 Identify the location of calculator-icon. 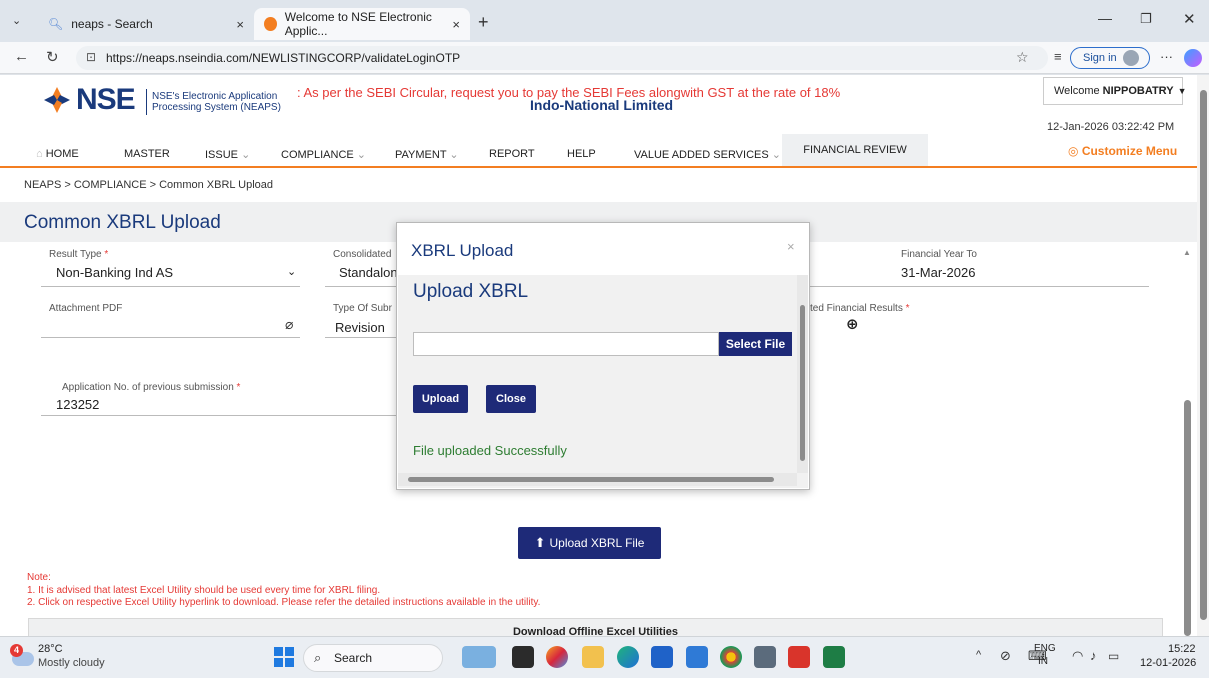
(765, 657).